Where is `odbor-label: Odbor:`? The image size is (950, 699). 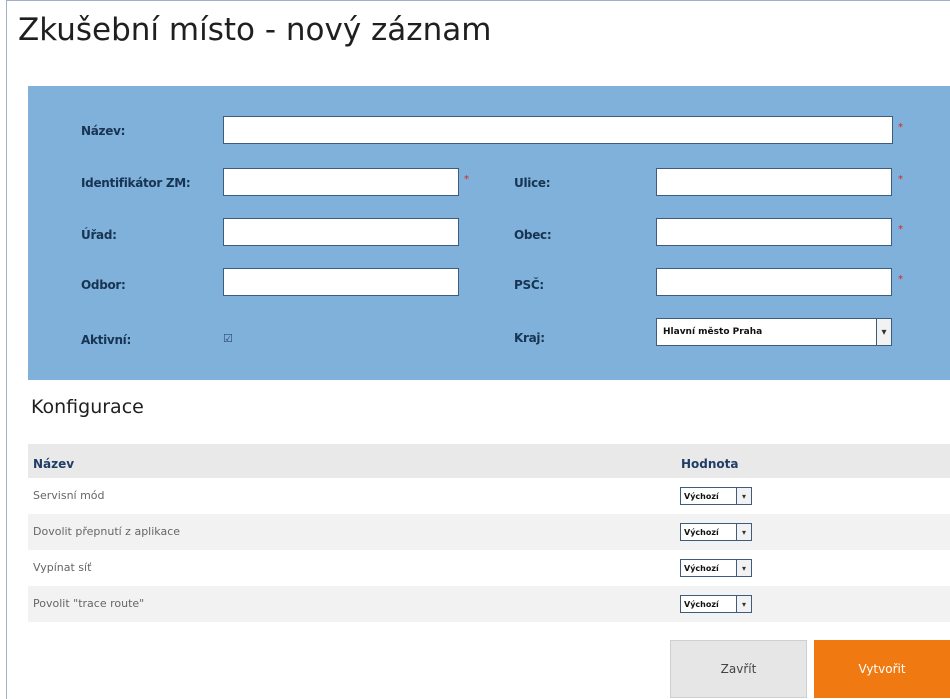
odbor-label: Odbor: is located at coordinates (103, 285).